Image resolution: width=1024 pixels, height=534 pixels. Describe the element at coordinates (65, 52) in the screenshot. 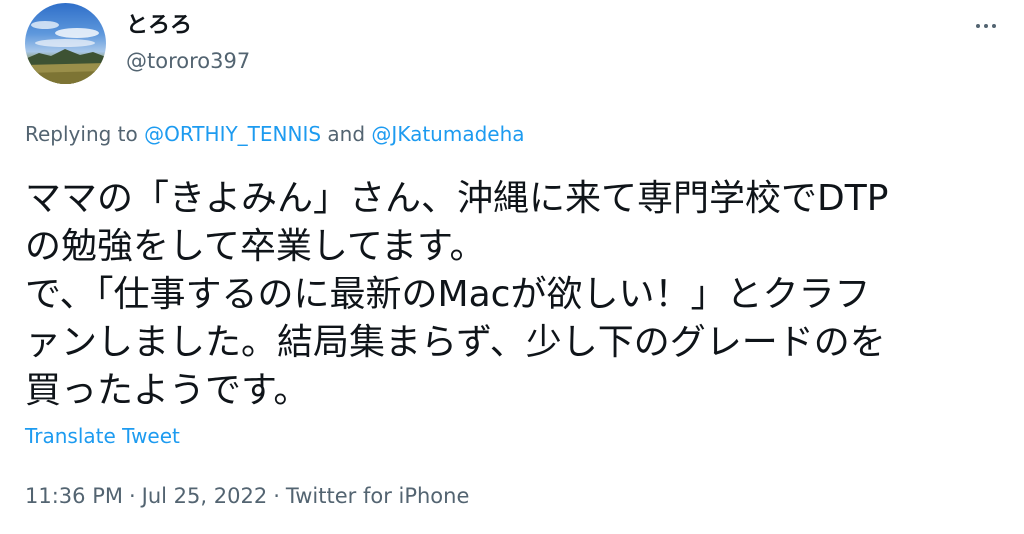

I see `landscape-avatar-icon` at that location.